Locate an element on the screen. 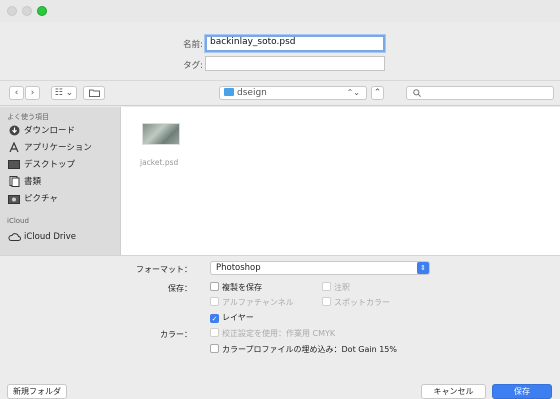 The image size is (560, 399). use-proof-setup-checkbox: 校正設定を使用：作業用 CMYK is located at coordinates (272, 334).